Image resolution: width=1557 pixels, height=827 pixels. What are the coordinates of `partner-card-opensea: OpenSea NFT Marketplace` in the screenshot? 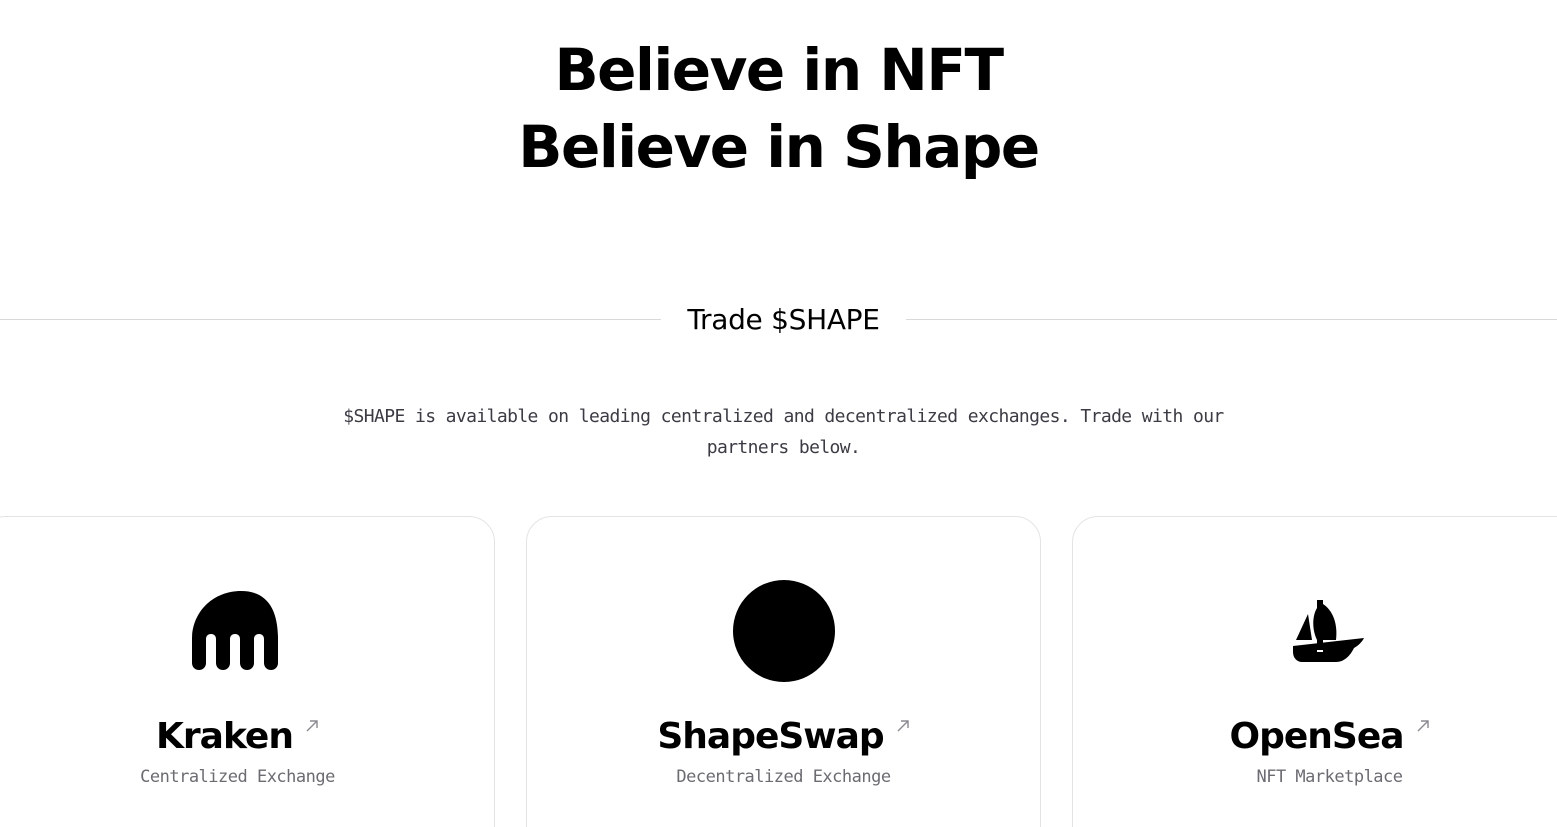 It's located at (1314, 671).